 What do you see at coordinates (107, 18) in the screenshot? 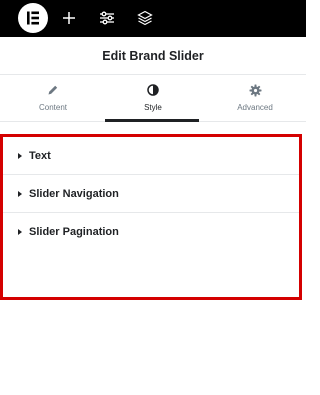
I see `sliders-icon` at bounding box center [107, 18].